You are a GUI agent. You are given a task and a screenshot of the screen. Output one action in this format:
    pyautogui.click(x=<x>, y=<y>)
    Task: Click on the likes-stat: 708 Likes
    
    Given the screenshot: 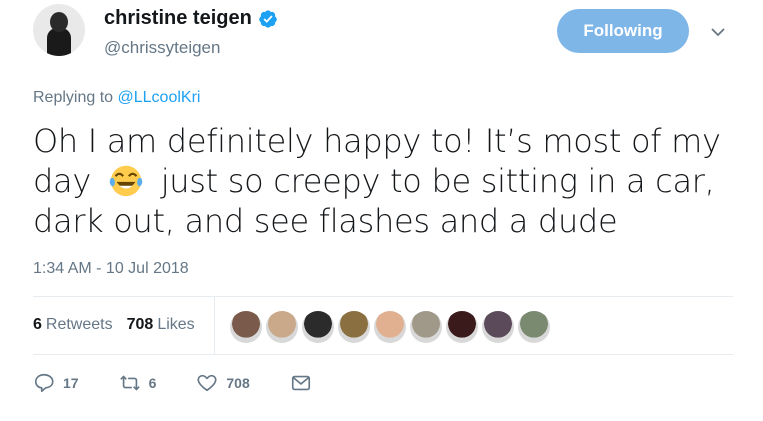 What is the action you would take?
    pyautogui.click(x=161, y=325)
    